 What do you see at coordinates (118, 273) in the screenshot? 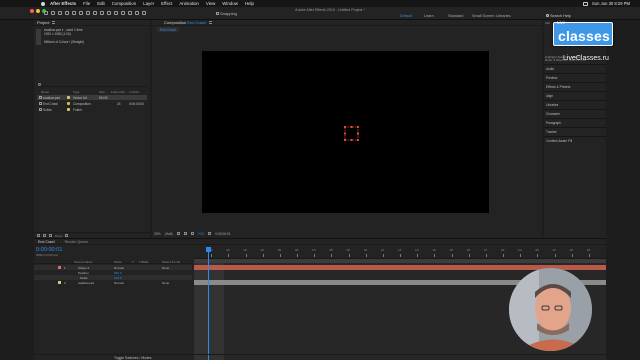
I see `property-value: 960.0` at bounding box center [118, 273].